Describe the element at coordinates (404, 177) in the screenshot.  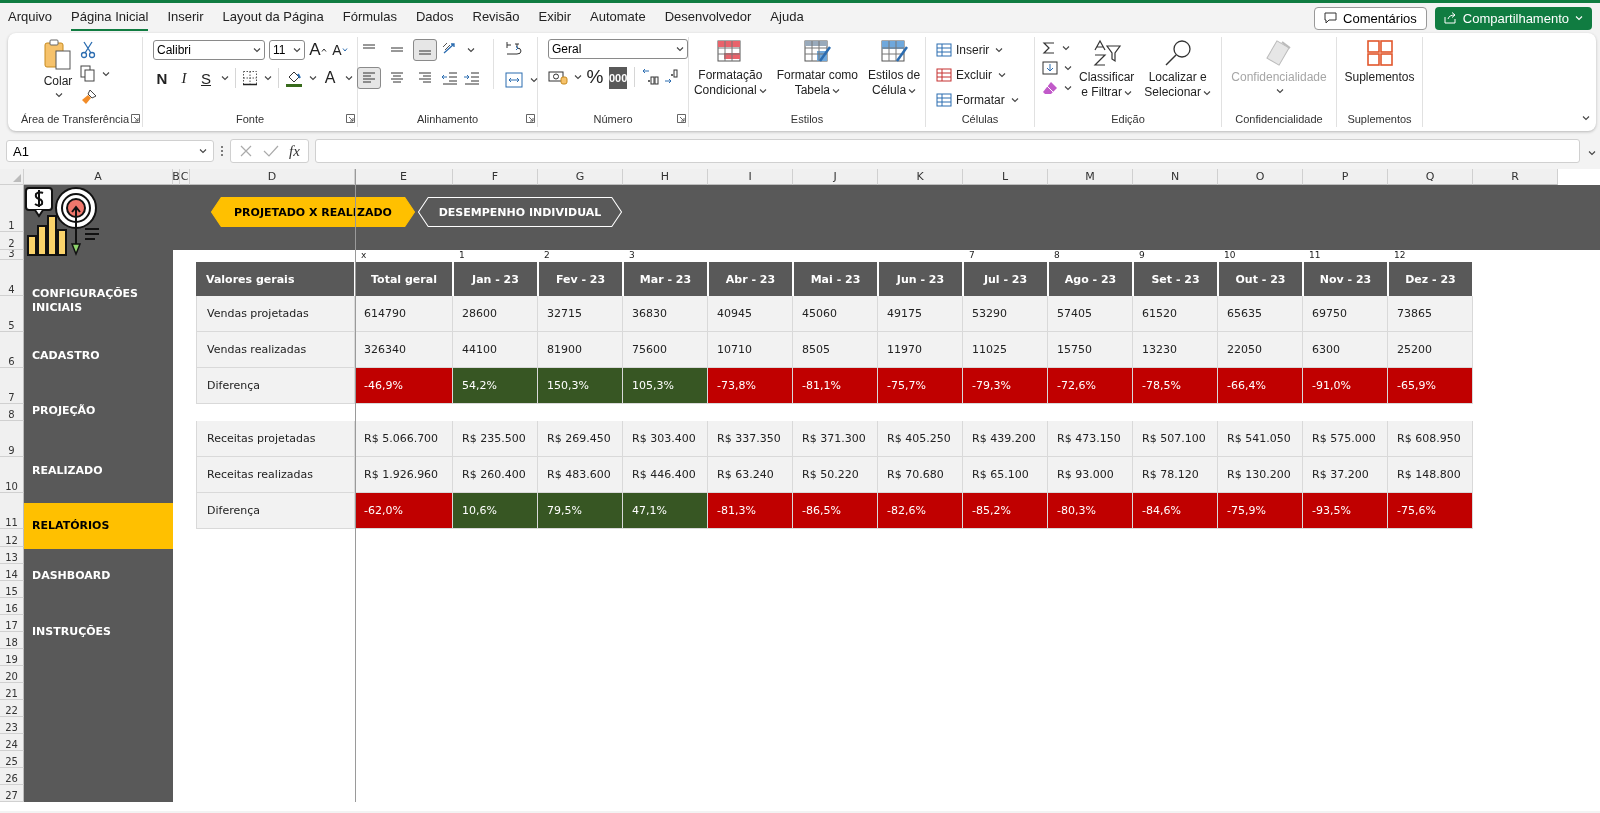
I see `column-header: E` at that location.